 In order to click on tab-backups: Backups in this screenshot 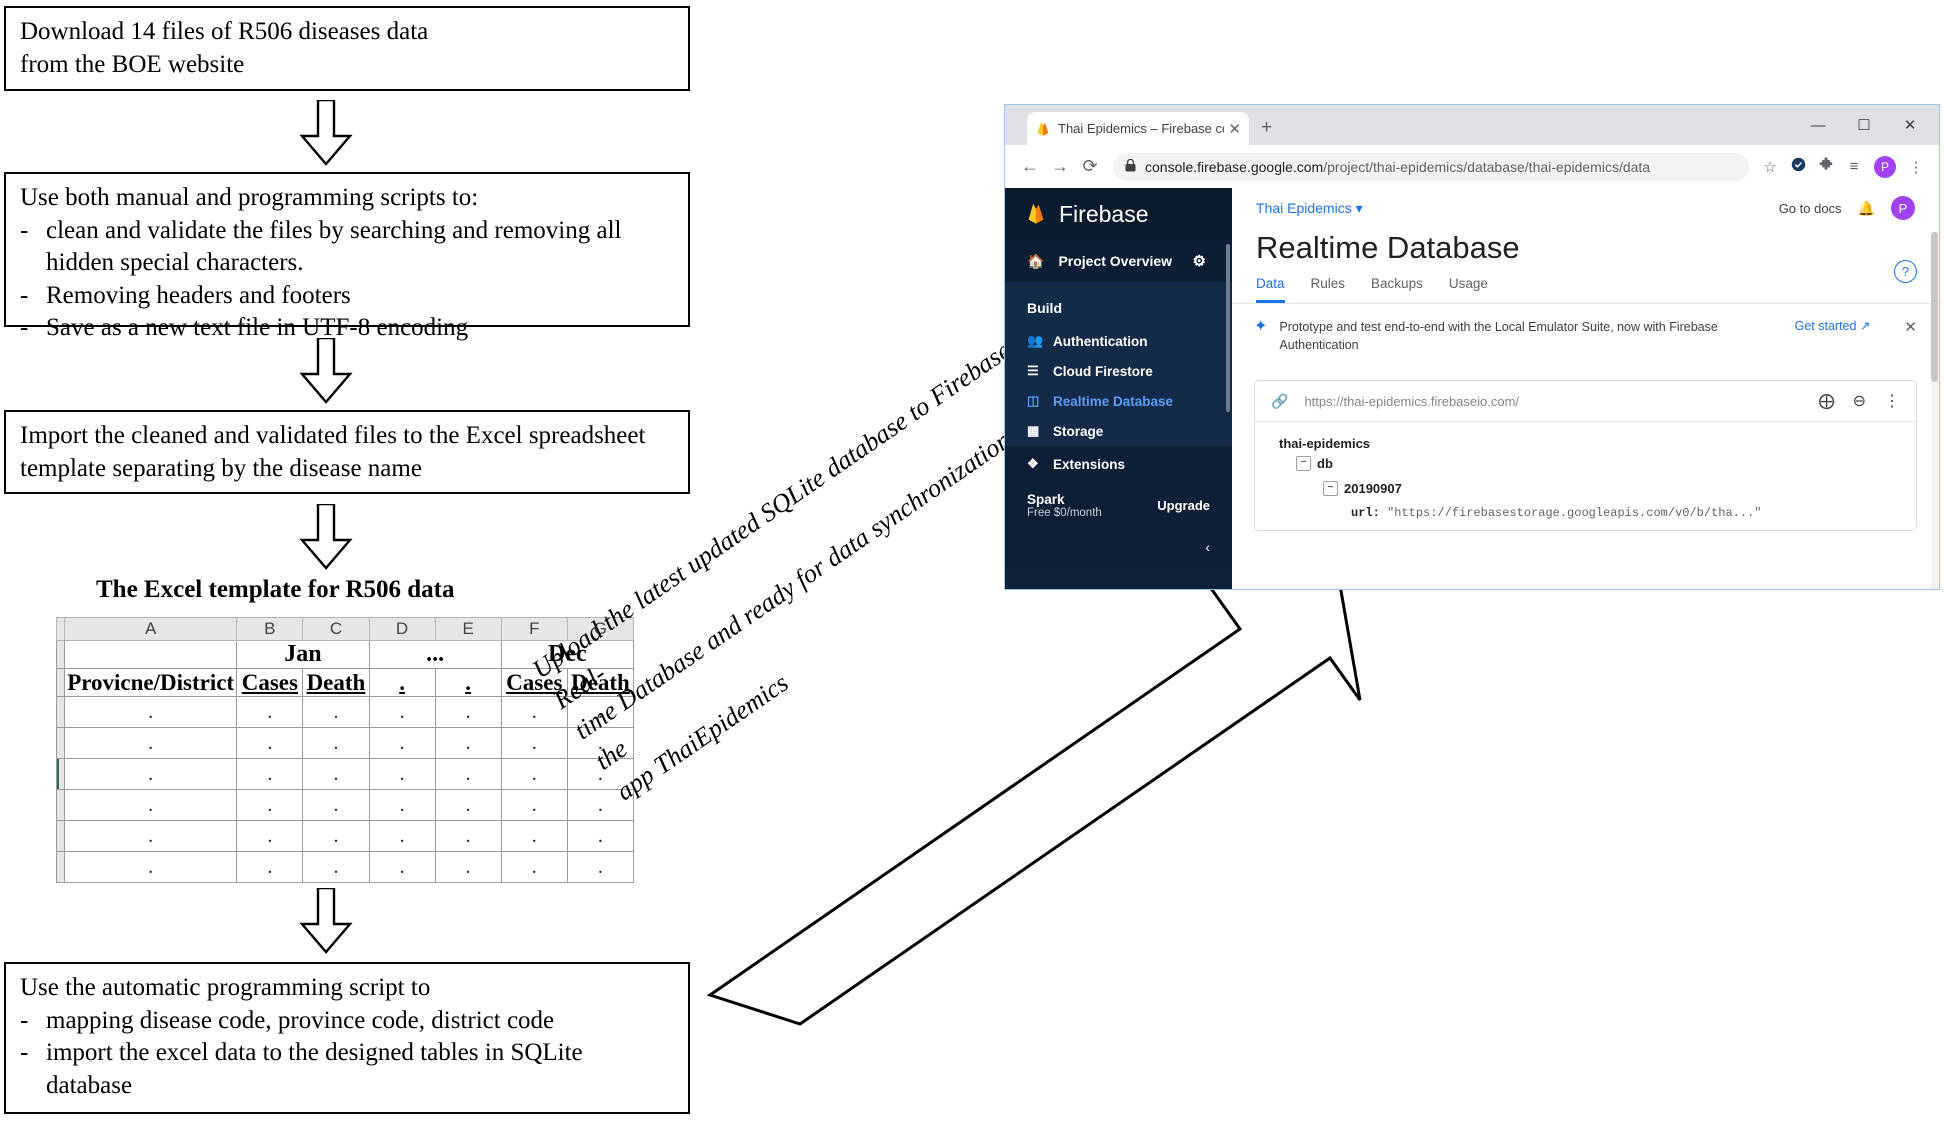, I will do `click(1397, 289)`.